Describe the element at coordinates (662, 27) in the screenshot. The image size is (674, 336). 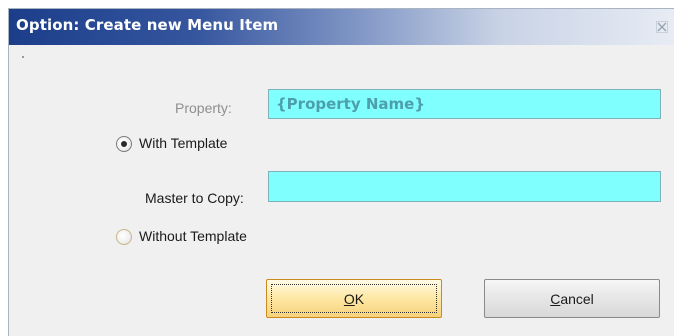
I see `close-icon` at that location.